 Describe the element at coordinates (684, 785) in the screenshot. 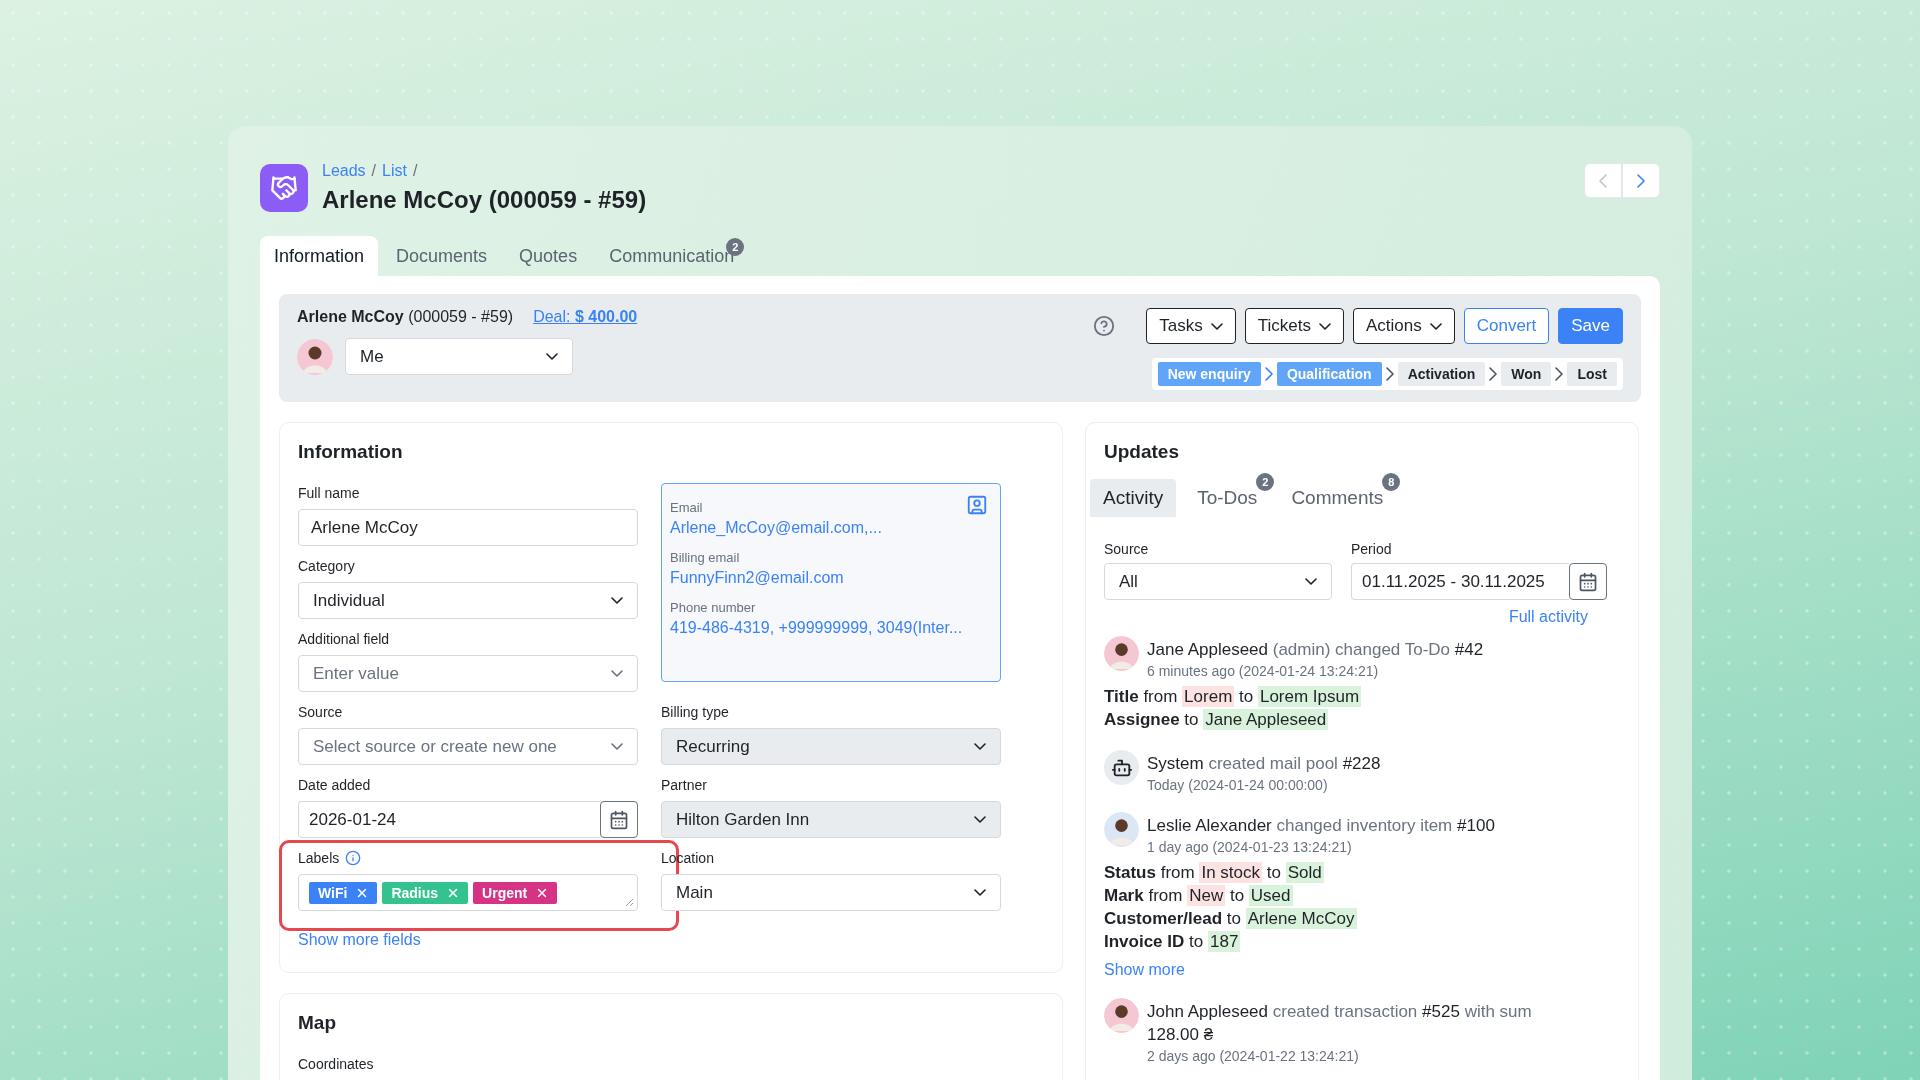

I see `field-label: Partner` at that location.